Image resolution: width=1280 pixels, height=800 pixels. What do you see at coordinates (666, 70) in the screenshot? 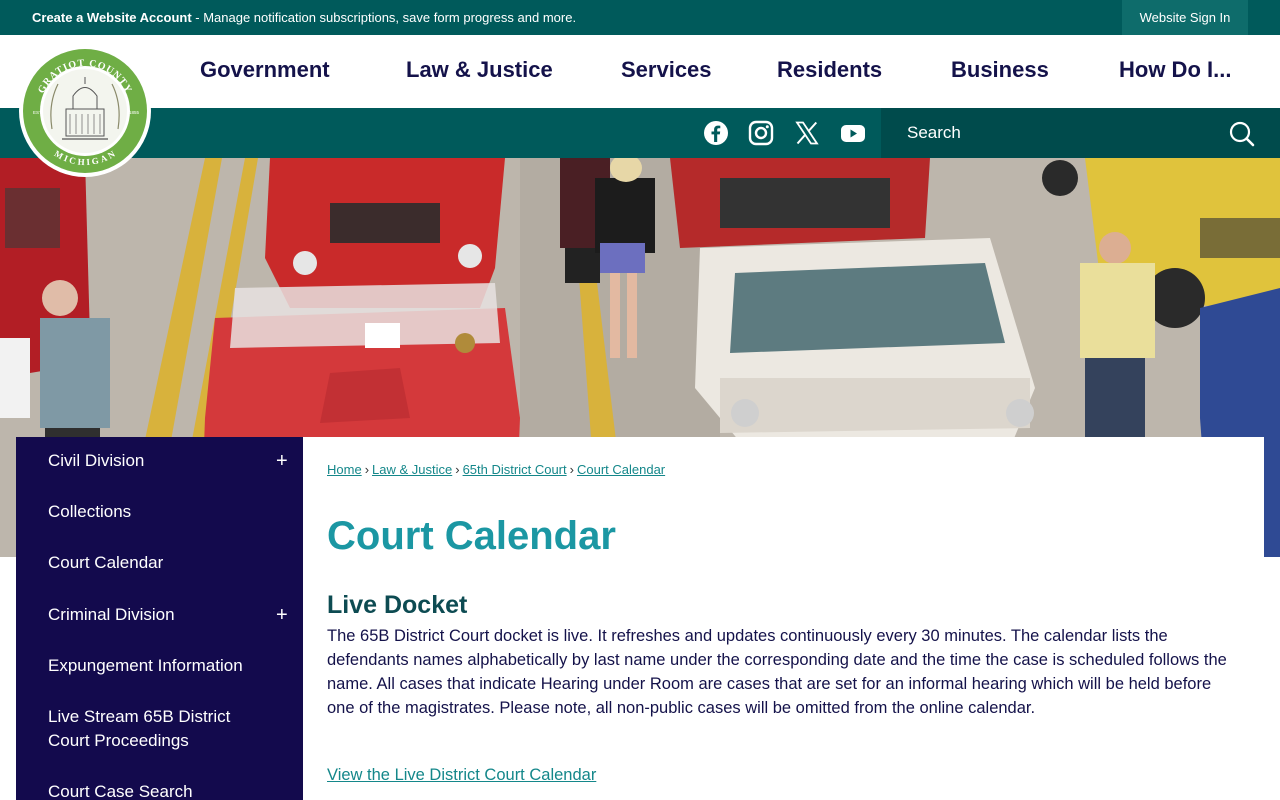
I see `nav-services: Services` at bounding box center [666, 70].